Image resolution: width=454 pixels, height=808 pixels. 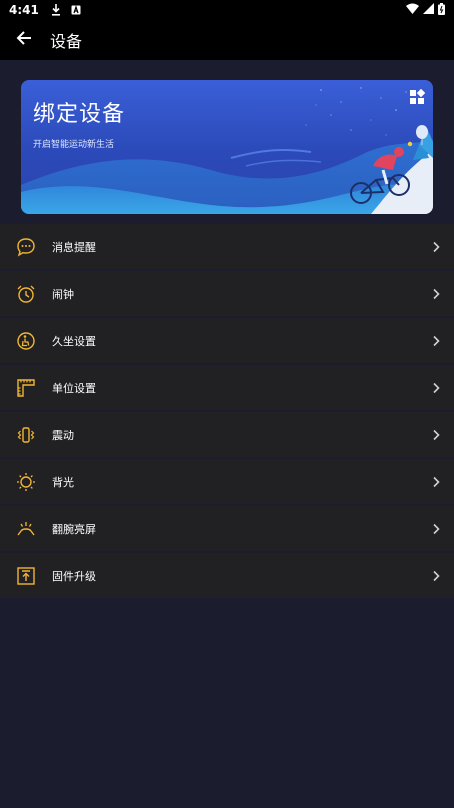 What do you see at coordinates (63, 482) in the screenshot?
I see `menu-item-label: 背光` at bounding box center [63, 482].